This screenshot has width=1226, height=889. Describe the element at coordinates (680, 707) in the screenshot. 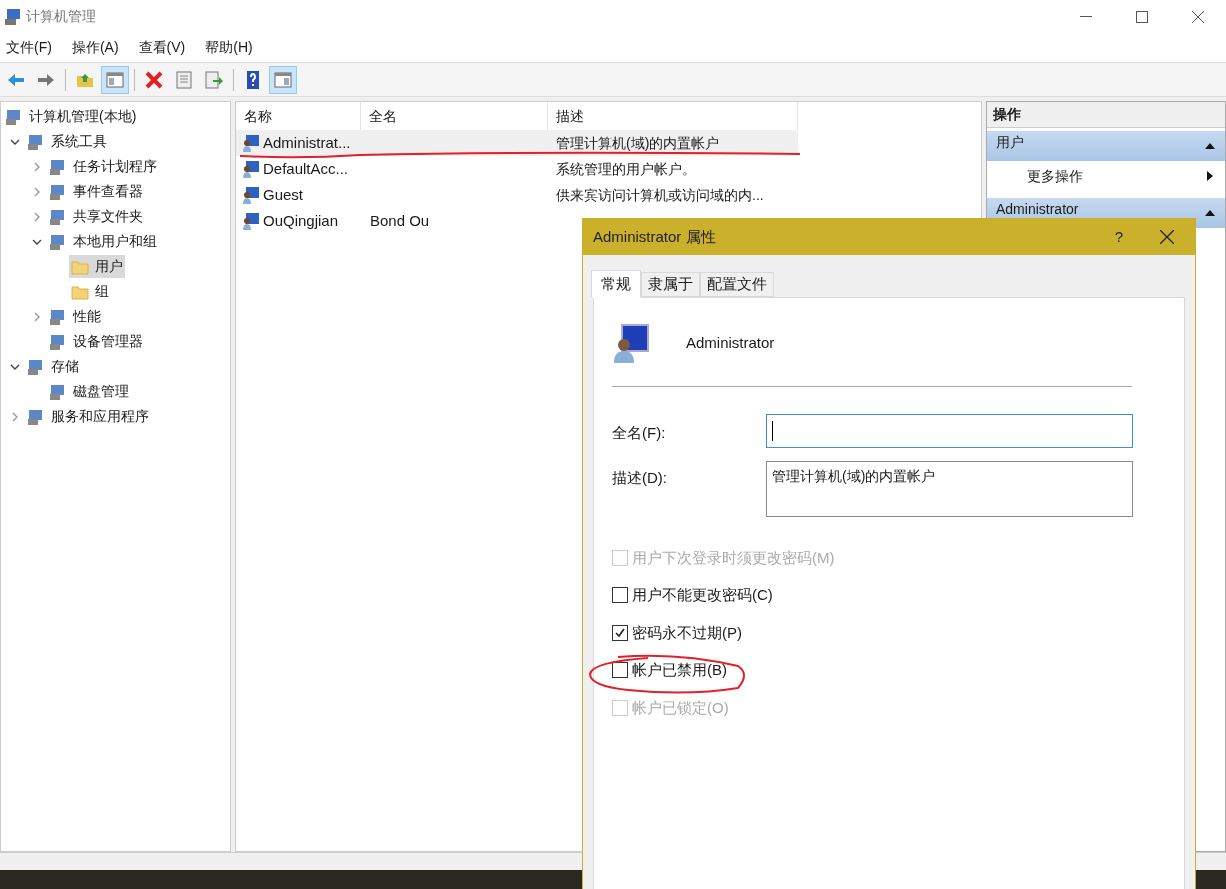

I see `checkbox-label: 帐户已锁定(O)` at that location.